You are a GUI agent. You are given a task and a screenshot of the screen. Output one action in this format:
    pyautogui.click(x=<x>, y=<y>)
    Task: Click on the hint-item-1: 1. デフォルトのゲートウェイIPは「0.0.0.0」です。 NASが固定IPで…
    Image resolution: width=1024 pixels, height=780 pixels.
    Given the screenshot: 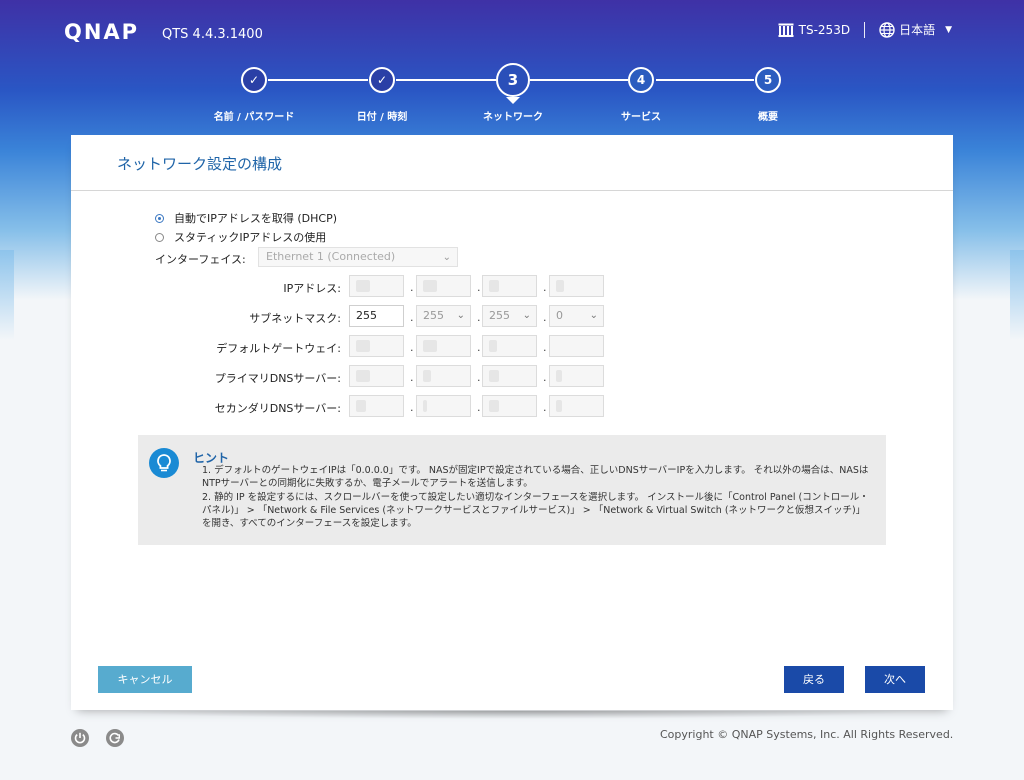 What is the action you would take?
    pyautogui.click(x=535, y=477)
    